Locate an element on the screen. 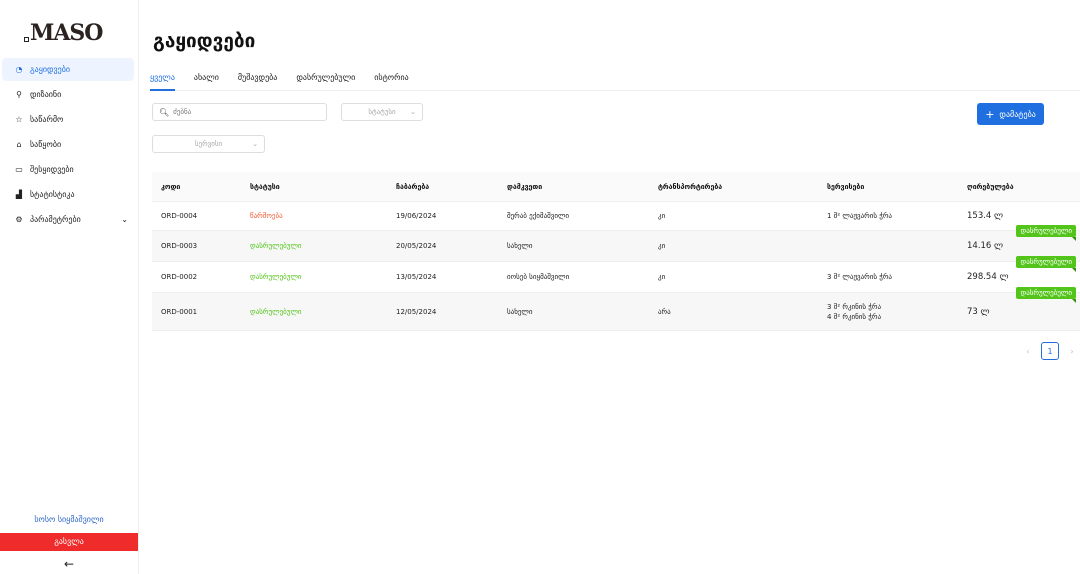 This screenshot has height=574, width=1080. next-page-icon: › is located at coordinates (1071, 351).